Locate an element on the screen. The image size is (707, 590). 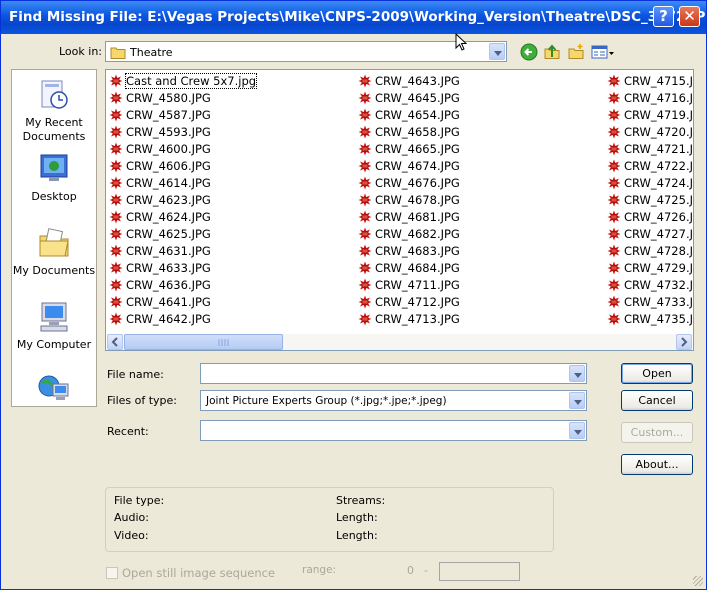
file-item: CRW_4654.JPG is located at coordinates (409, 115).